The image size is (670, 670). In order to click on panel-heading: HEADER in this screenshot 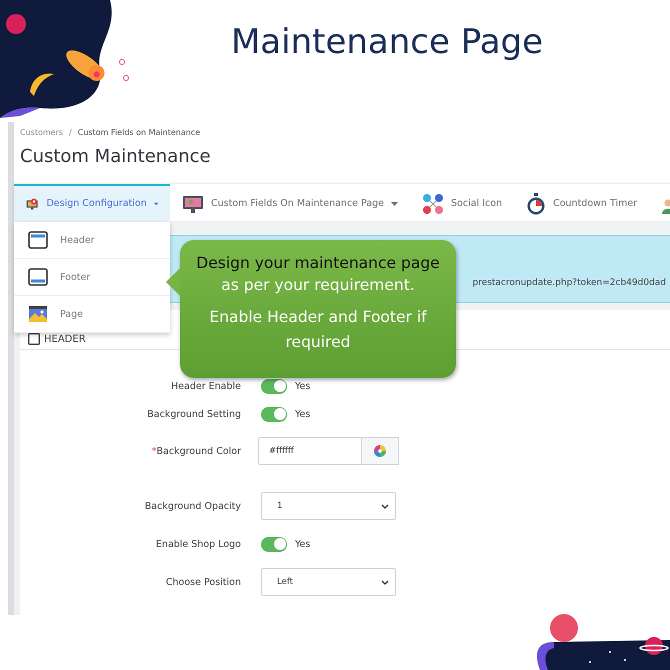, I will do `click(65, 339)`.